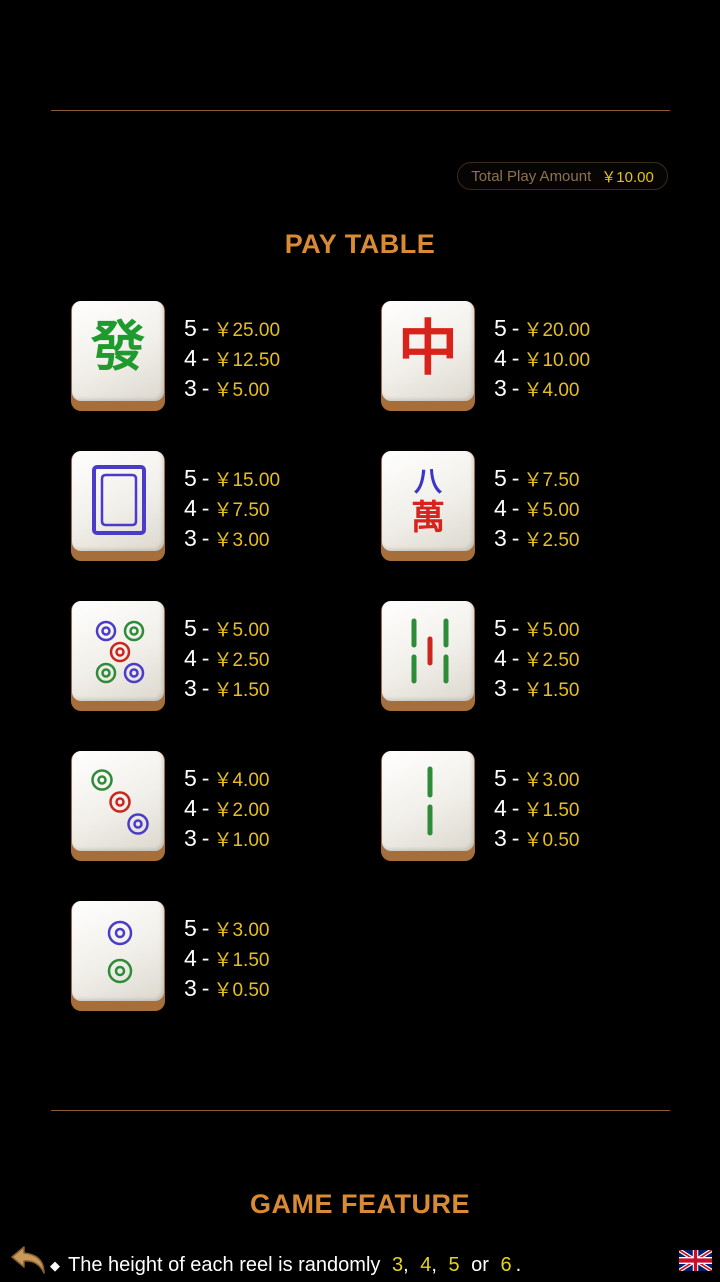 This screenshot has width=720, height=1282. What do you see at coordinates (227, 838) in the screenshot?
I see `pay-row: 3- ￥1.00` at bounding box center [227, 838].